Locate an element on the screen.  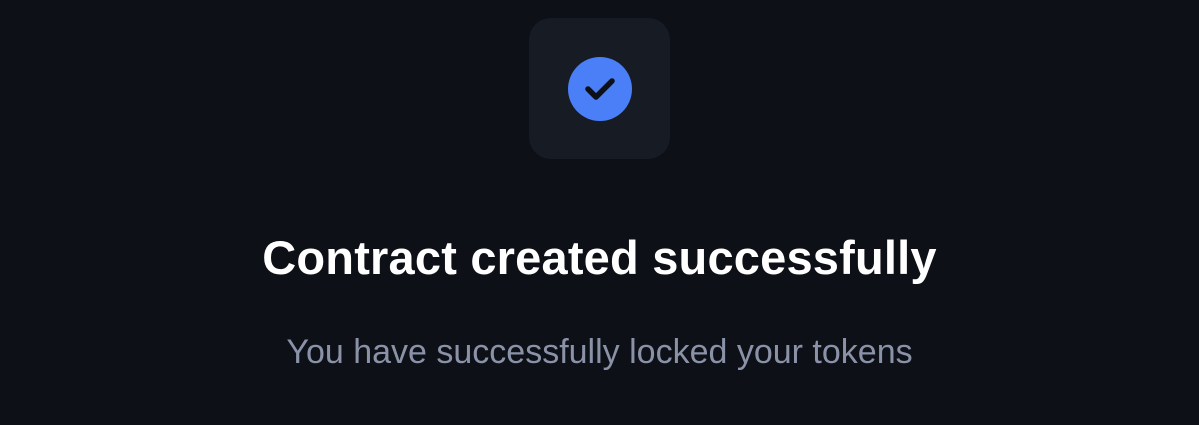
success-subtitle: You have successfully locked your tokens is located at coordinates (599, 352).